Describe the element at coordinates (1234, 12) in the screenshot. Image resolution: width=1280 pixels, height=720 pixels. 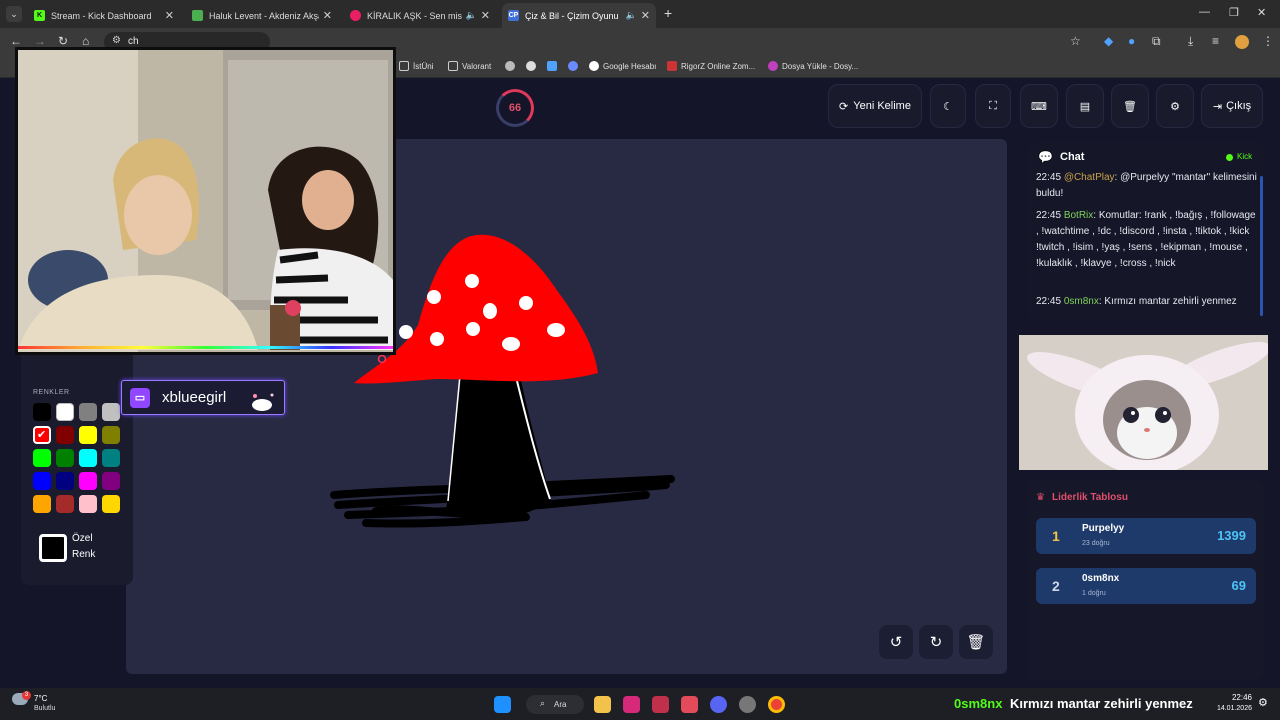
I see `maximize-icon: ❐` at that location.